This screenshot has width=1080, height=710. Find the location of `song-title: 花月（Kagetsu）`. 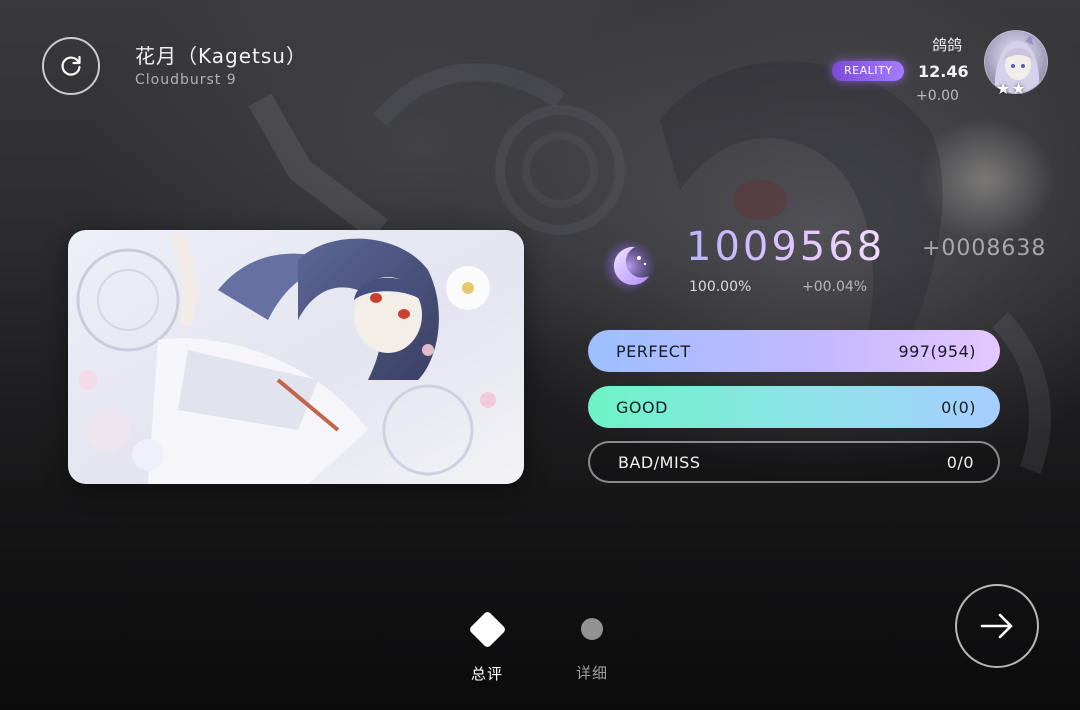

song-title: 花月（Kagetsu） is located at coordinates (221, 56).